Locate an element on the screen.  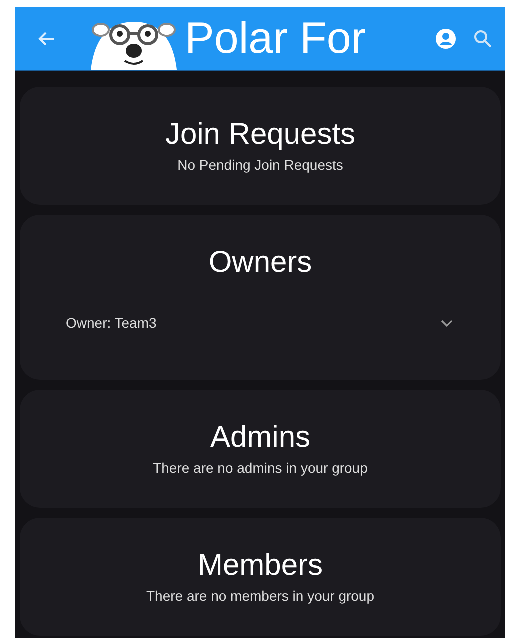
section-title: Members is located at coordinates (261, 566).